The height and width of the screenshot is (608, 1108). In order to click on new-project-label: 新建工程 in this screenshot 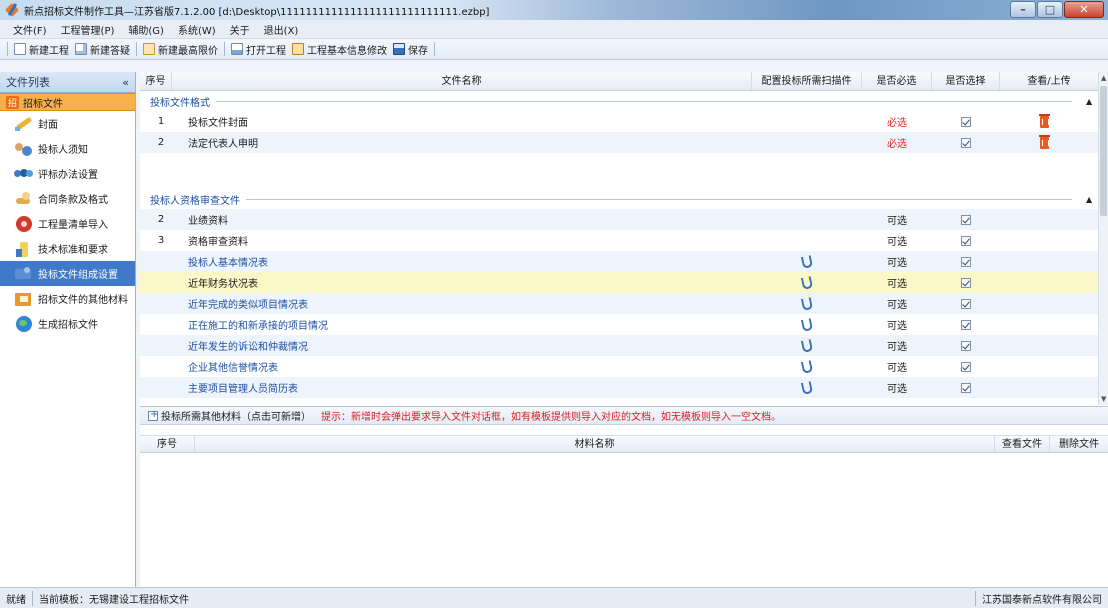, I will do `click(49, 51)`.